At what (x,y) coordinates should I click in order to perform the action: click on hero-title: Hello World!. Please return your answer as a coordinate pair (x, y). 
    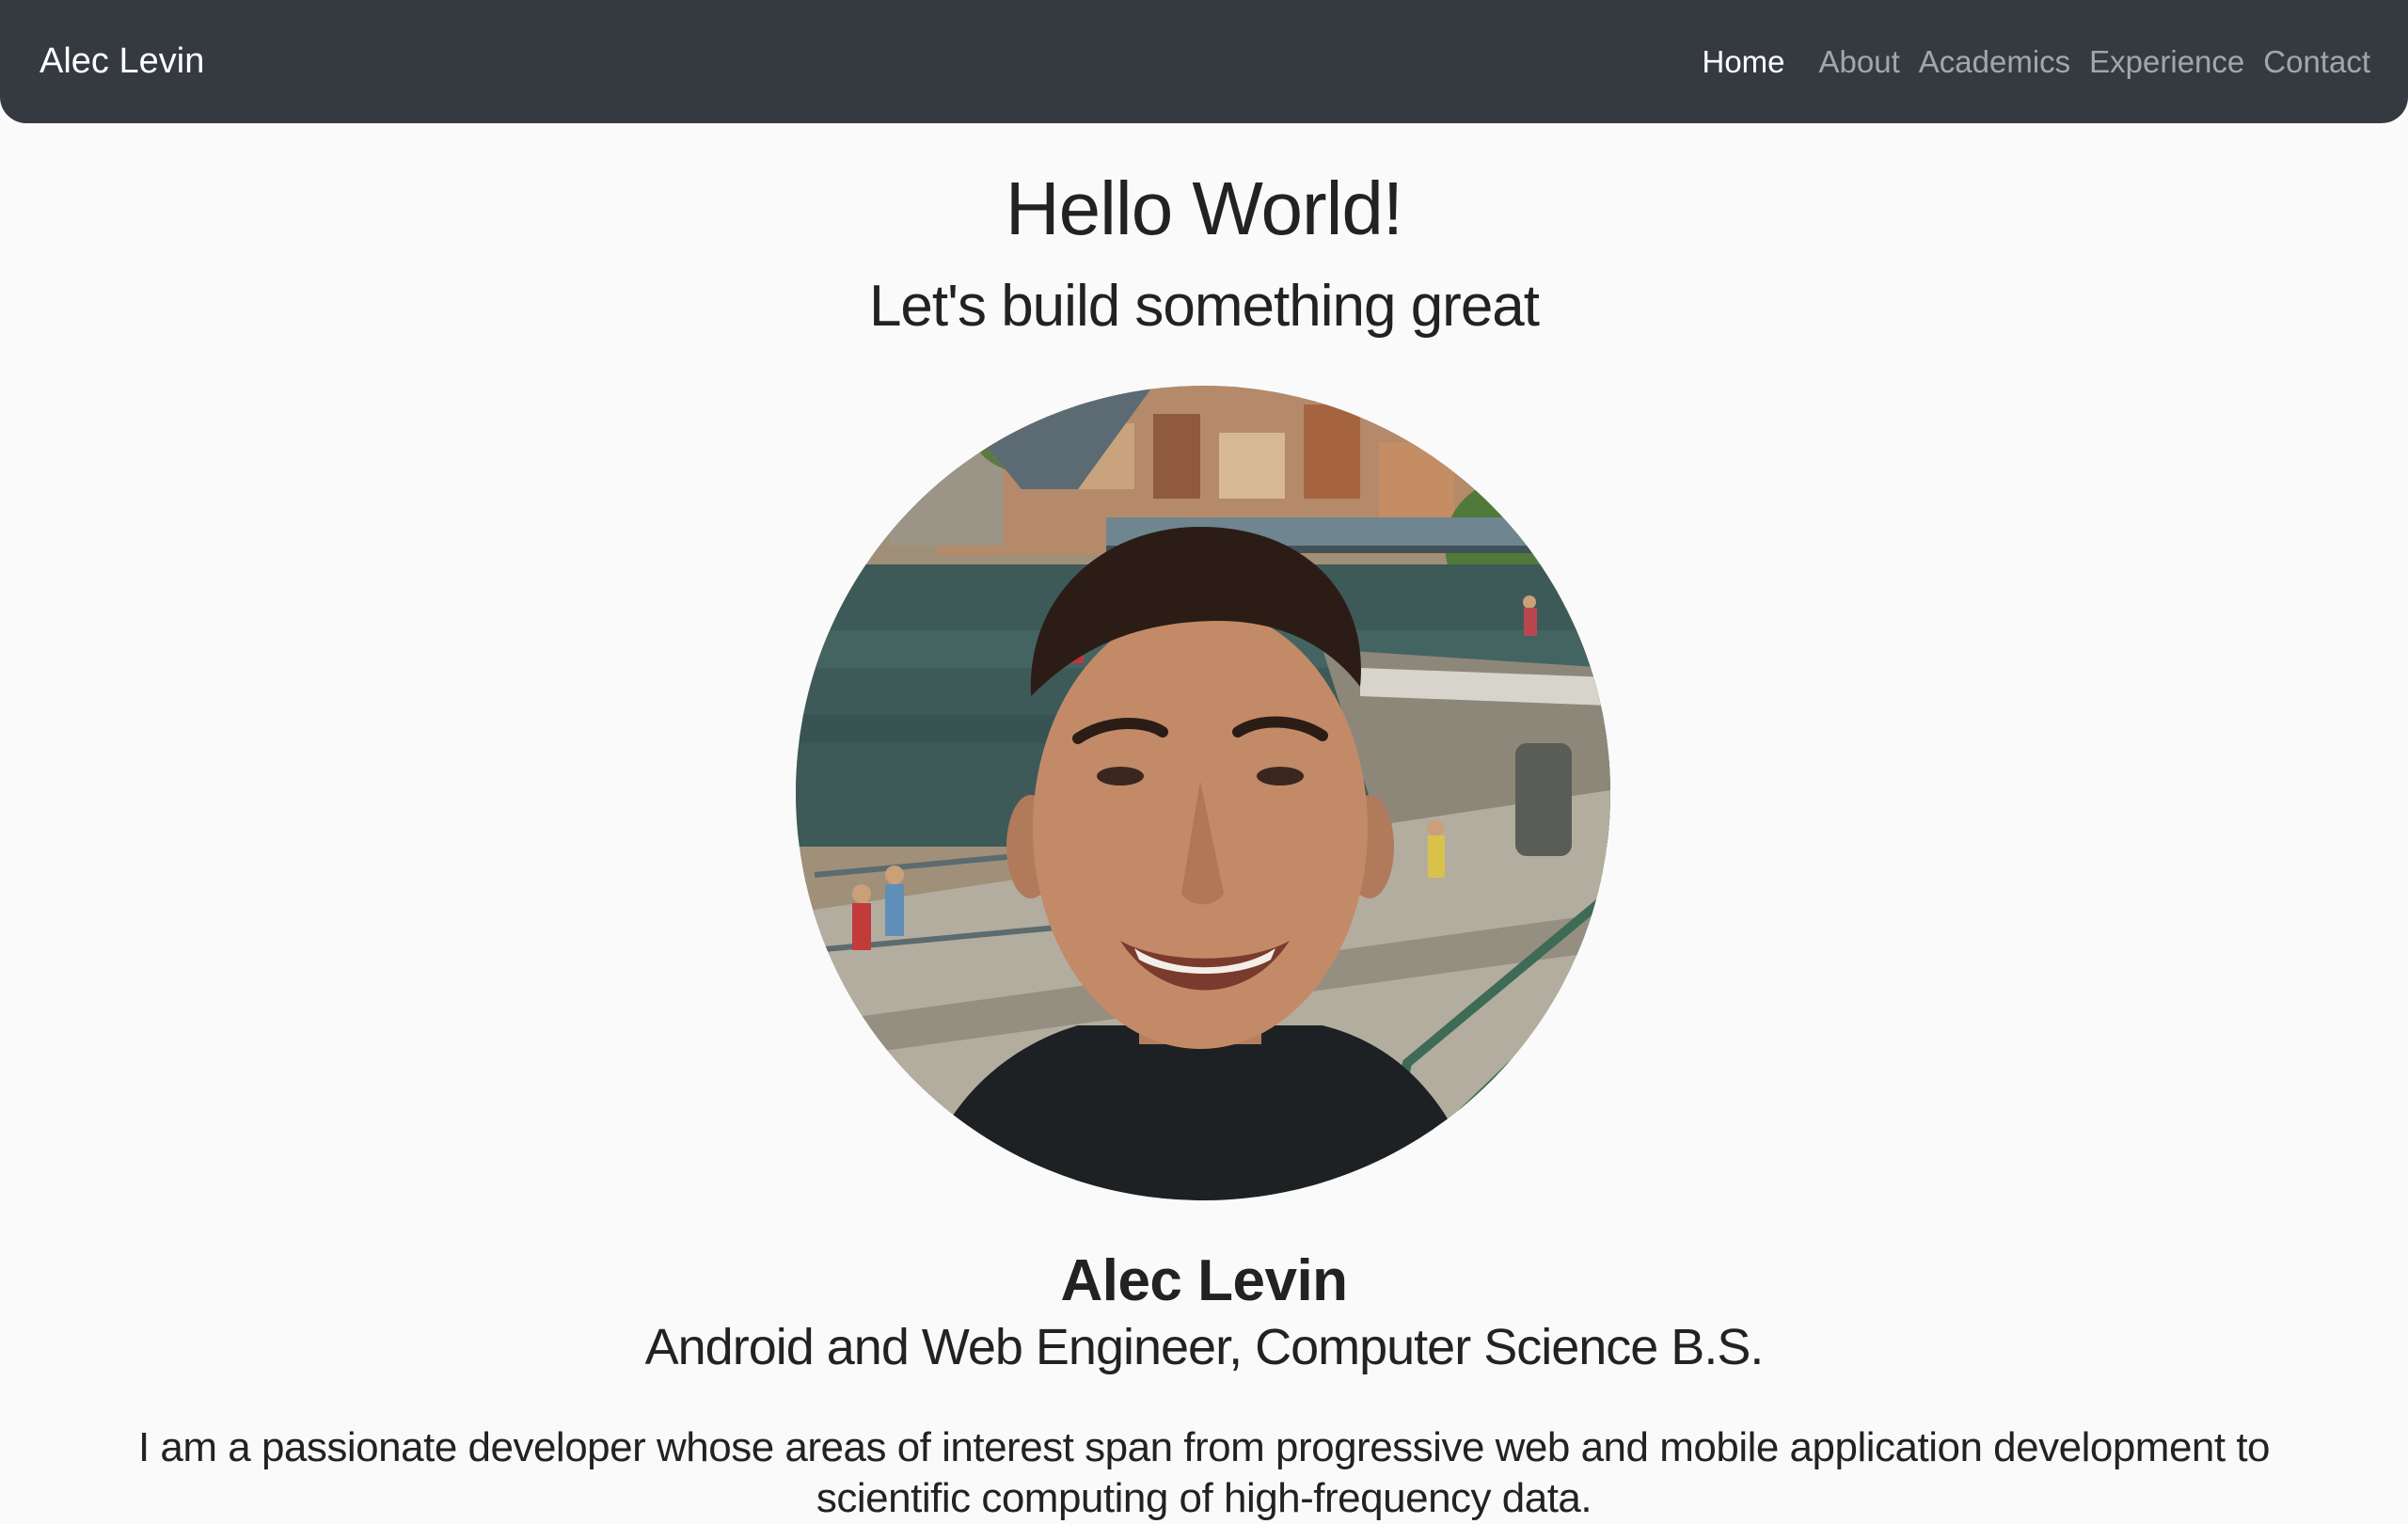
    Looking at the image, I should click on (1204, 209).